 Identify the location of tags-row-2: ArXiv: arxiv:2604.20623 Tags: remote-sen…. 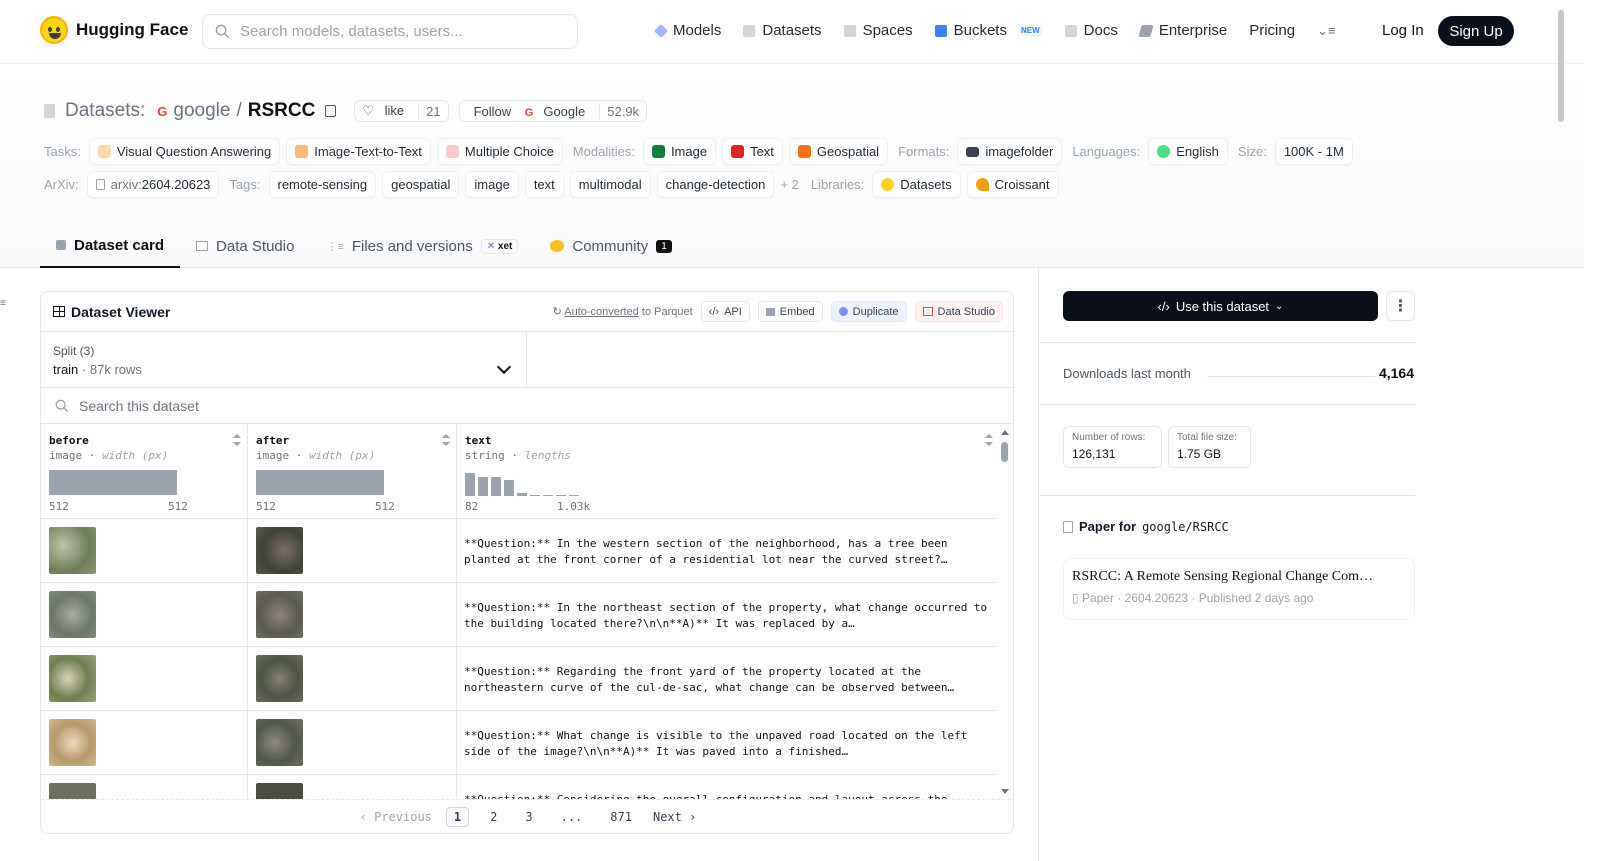
(551, 184).